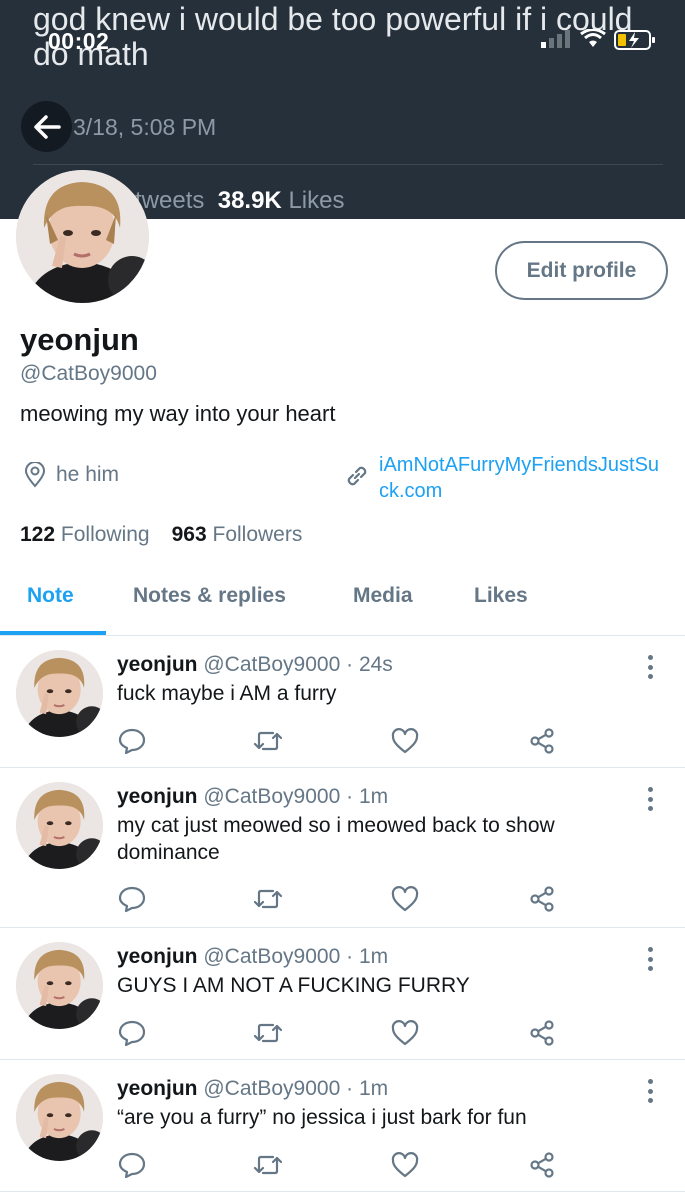  Describe the element at coordinates (79, 339) in the screenshot. I see `profile-name: yeonjun` at that location.